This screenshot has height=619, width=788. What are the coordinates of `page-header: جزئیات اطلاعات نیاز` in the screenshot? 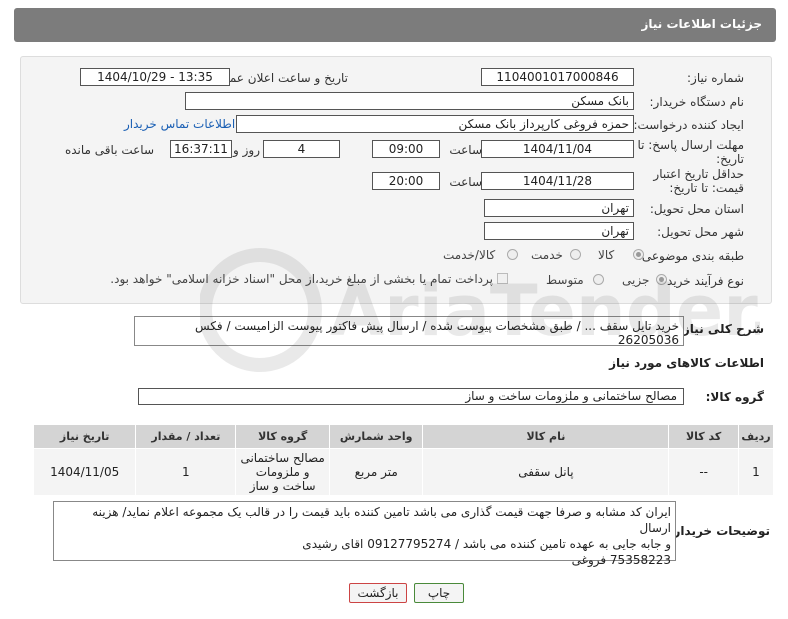 It's located at (395, 25).